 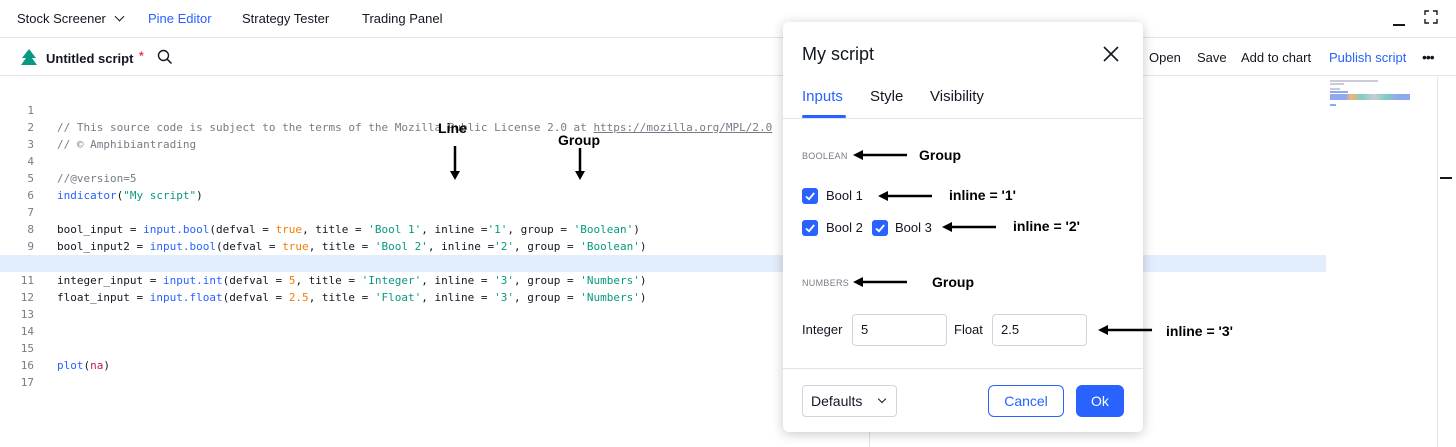 What do you see at coordinates (180, 18) in the screenshot?
I see `tab-pine-editor: Pine Editor` at bounding box center [180, 18].